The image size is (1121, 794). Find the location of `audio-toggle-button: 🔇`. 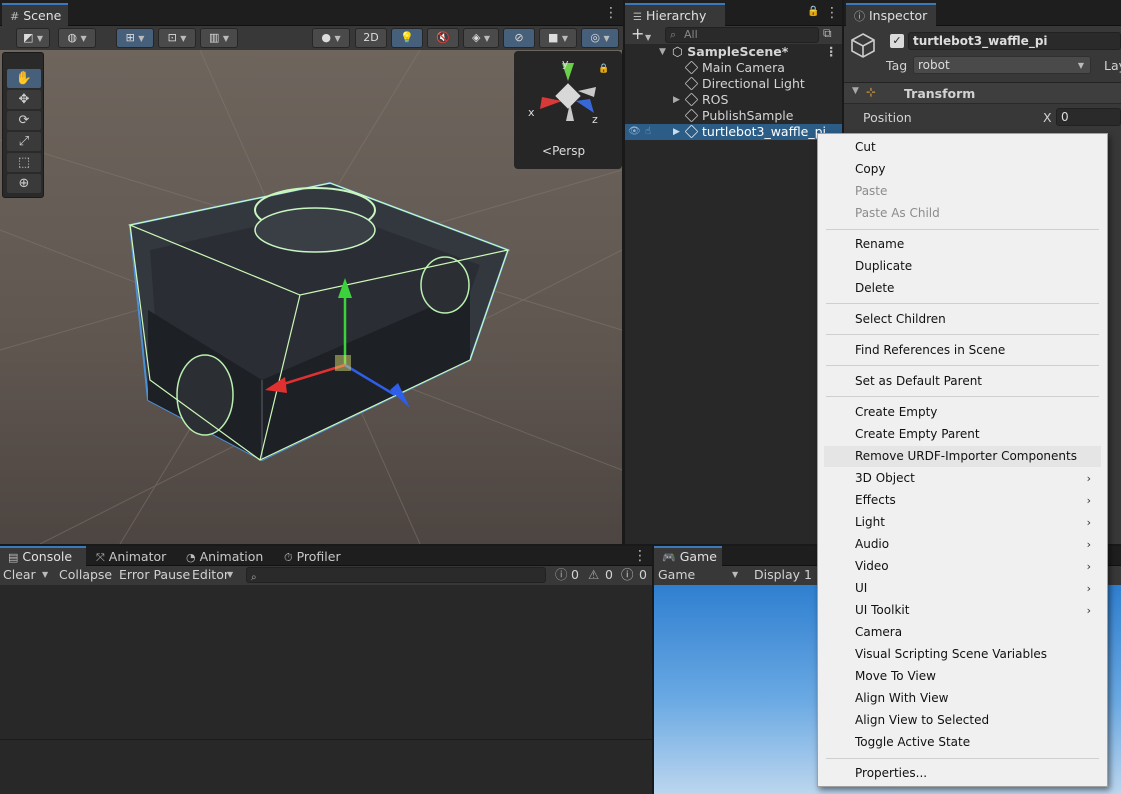

audio-toggle-button: 🔇 is located at coordinates (443, 38).